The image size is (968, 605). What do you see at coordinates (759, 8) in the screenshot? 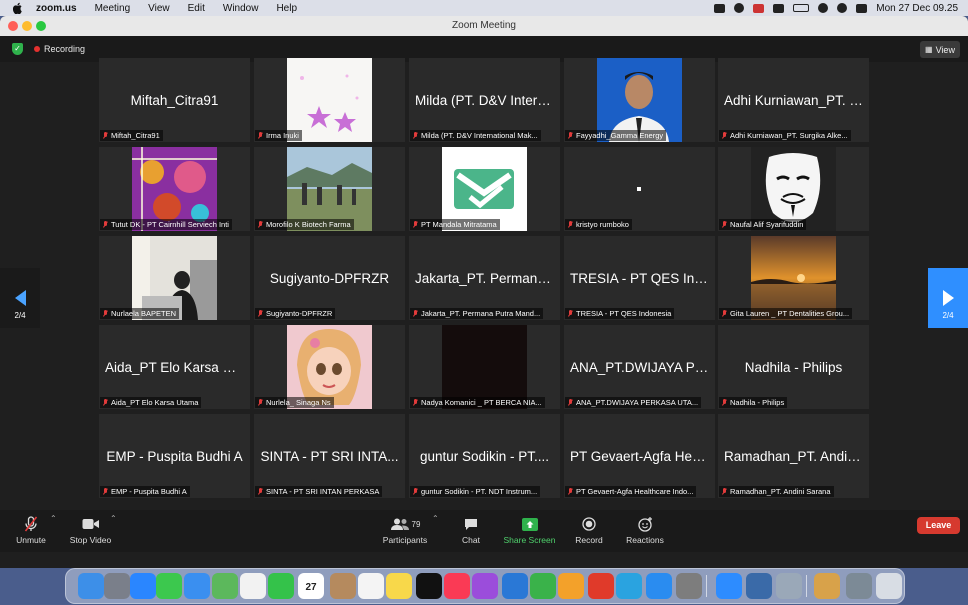
I see `screen-record-icon` at bounding box center [759, 8].